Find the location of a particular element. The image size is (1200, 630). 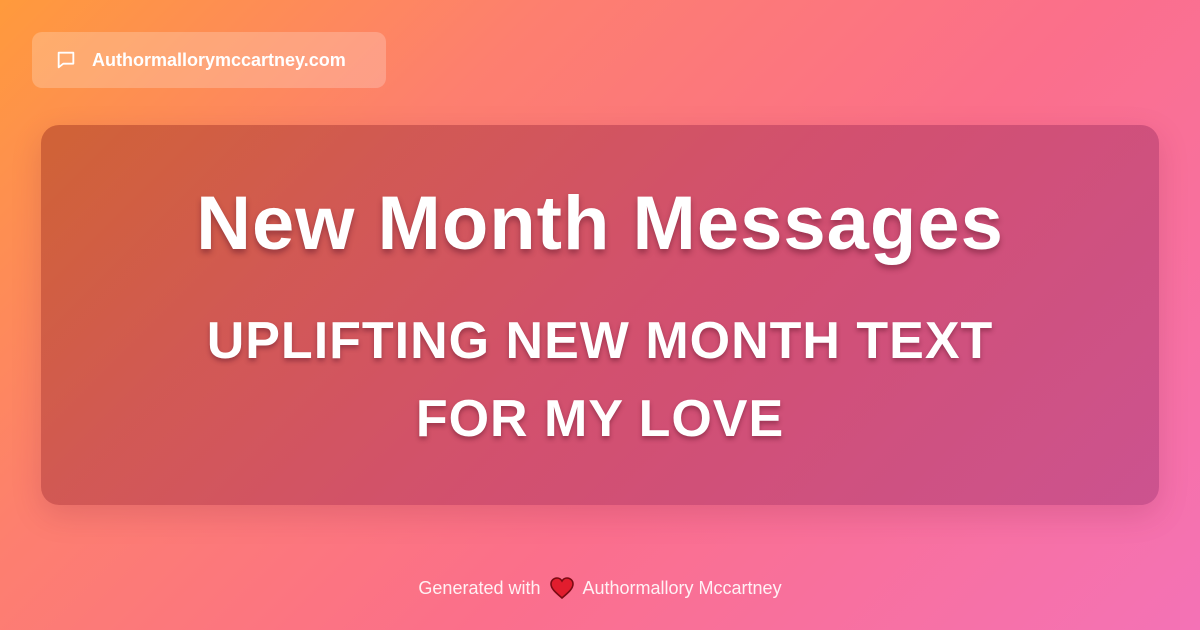

chat-bubble-icon is located at coordinates (66, 60).